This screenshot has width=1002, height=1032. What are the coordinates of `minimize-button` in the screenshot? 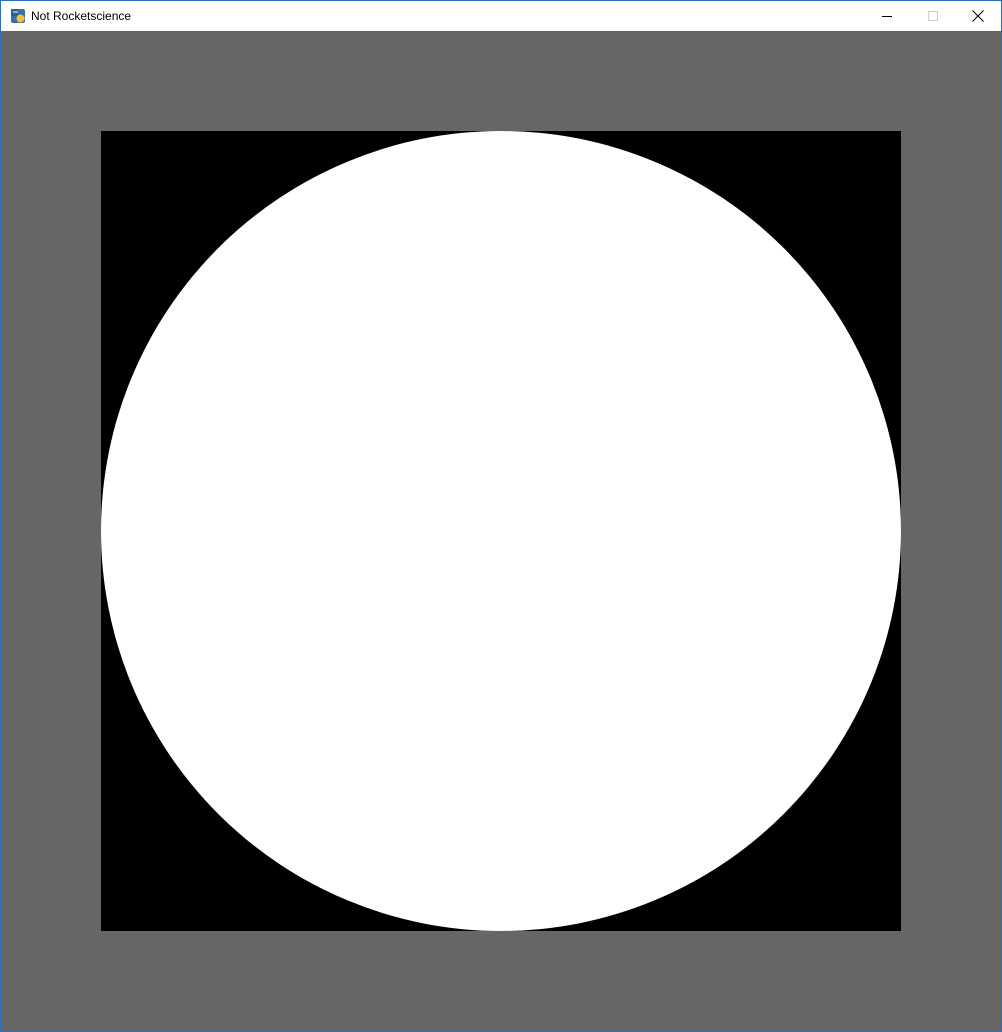 It's located at (887, 16).